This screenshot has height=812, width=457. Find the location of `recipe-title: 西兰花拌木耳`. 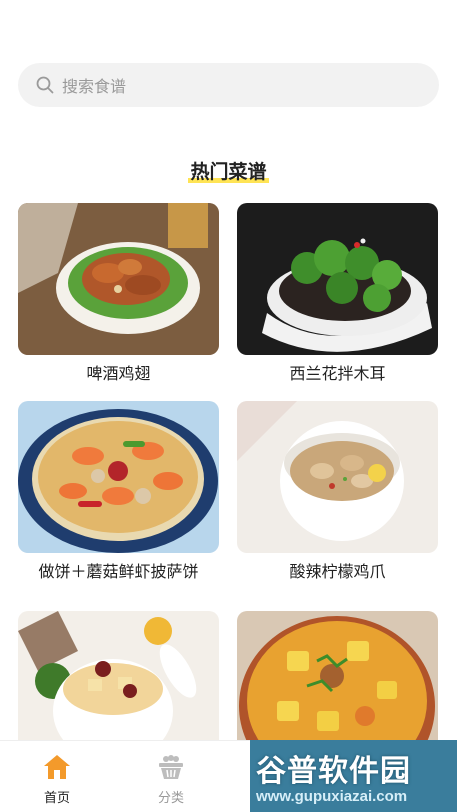

recipe-title: 西兰花拌木耳 is located at coordinates (337, 374).